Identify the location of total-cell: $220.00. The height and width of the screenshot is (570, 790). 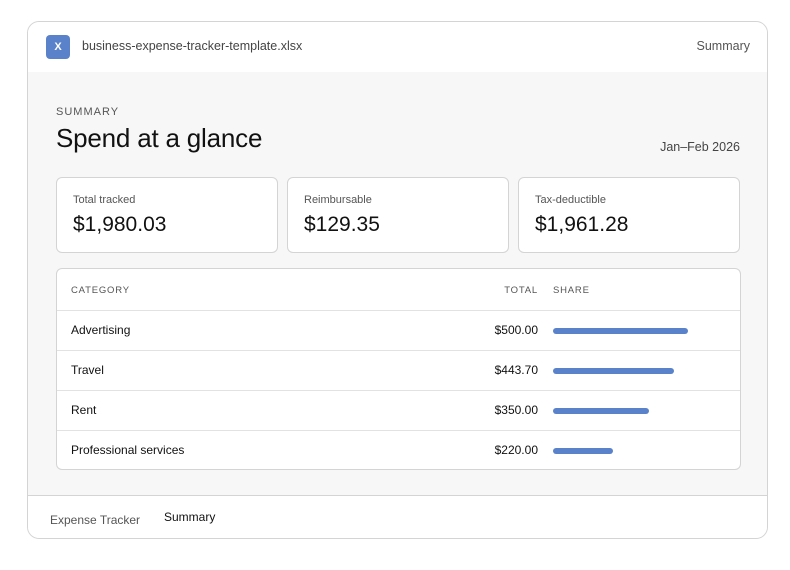
(516, 450).